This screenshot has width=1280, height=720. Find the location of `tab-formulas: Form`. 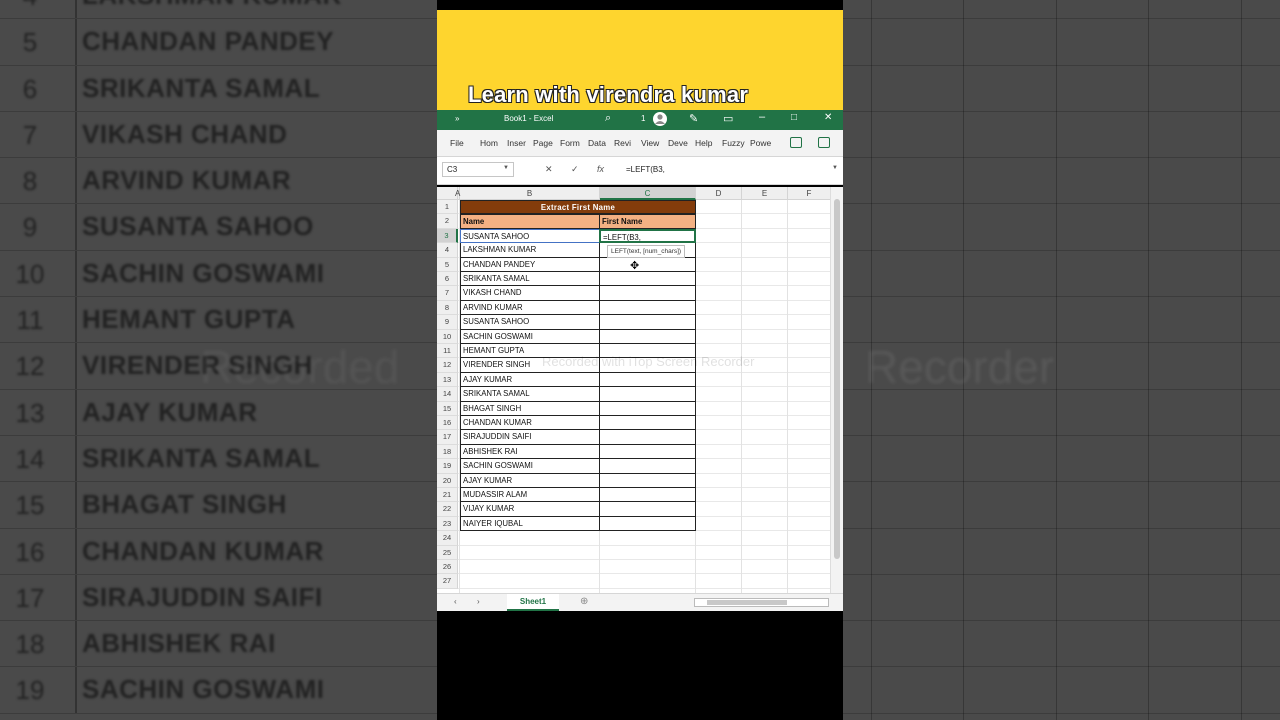

tab-formulas: Form is located at coordinates (570, 143).